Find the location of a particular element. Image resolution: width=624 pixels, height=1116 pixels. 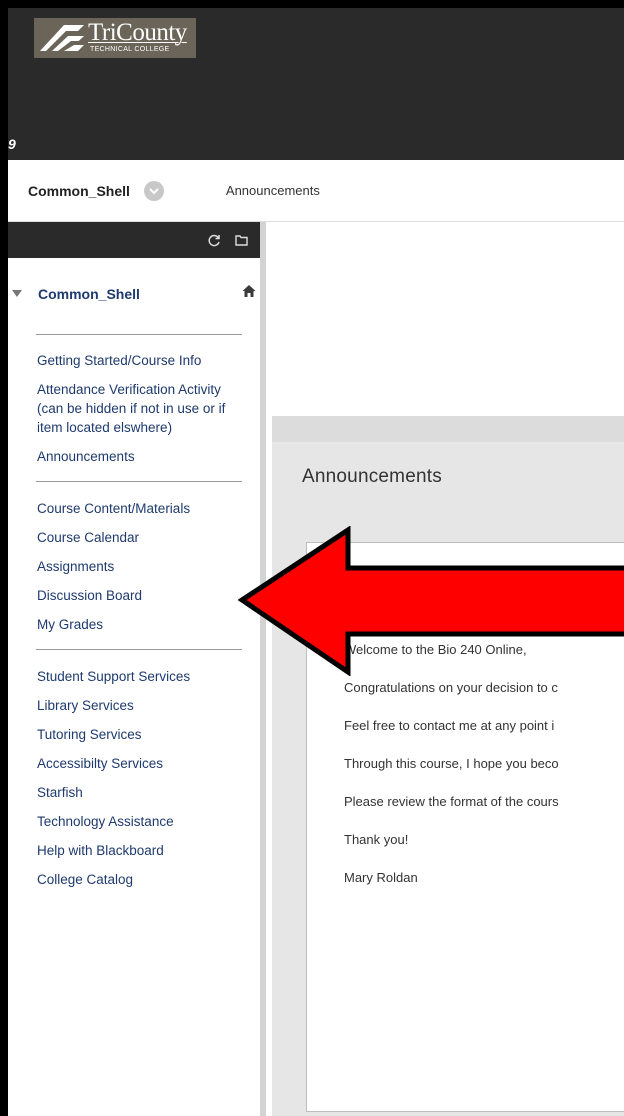

chevron-down-icon is located at coordinates (154, 190).